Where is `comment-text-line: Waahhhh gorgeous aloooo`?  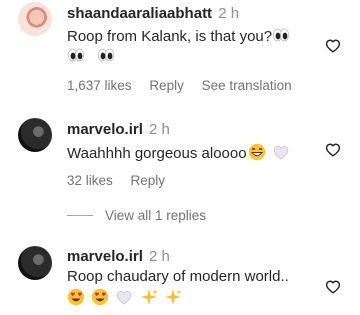
comment-text-line: Waahhhh gorgeous aloooo is located at coordinates (157, 153).